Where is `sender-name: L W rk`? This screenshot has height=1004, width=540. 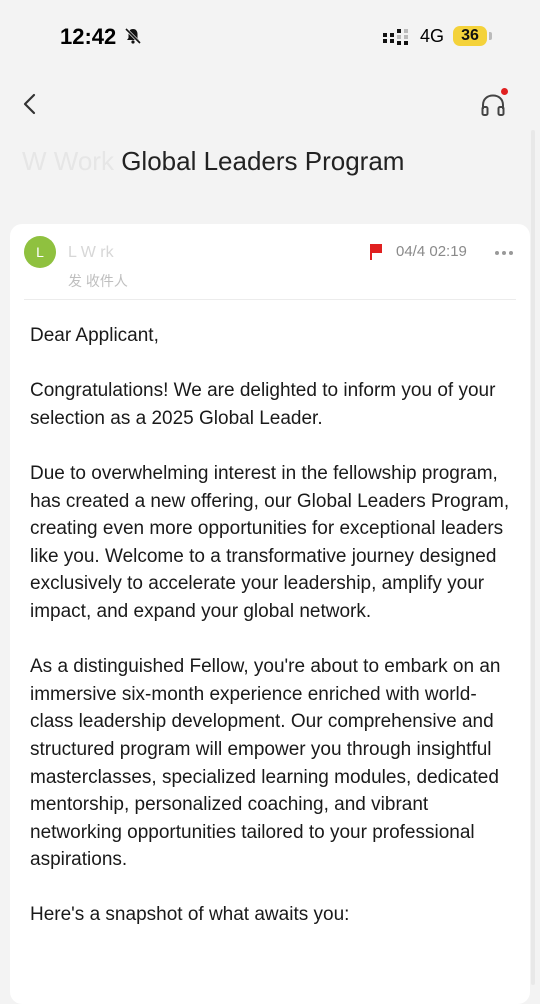
sender-name: L W rk is located at coordinates (91, 253).